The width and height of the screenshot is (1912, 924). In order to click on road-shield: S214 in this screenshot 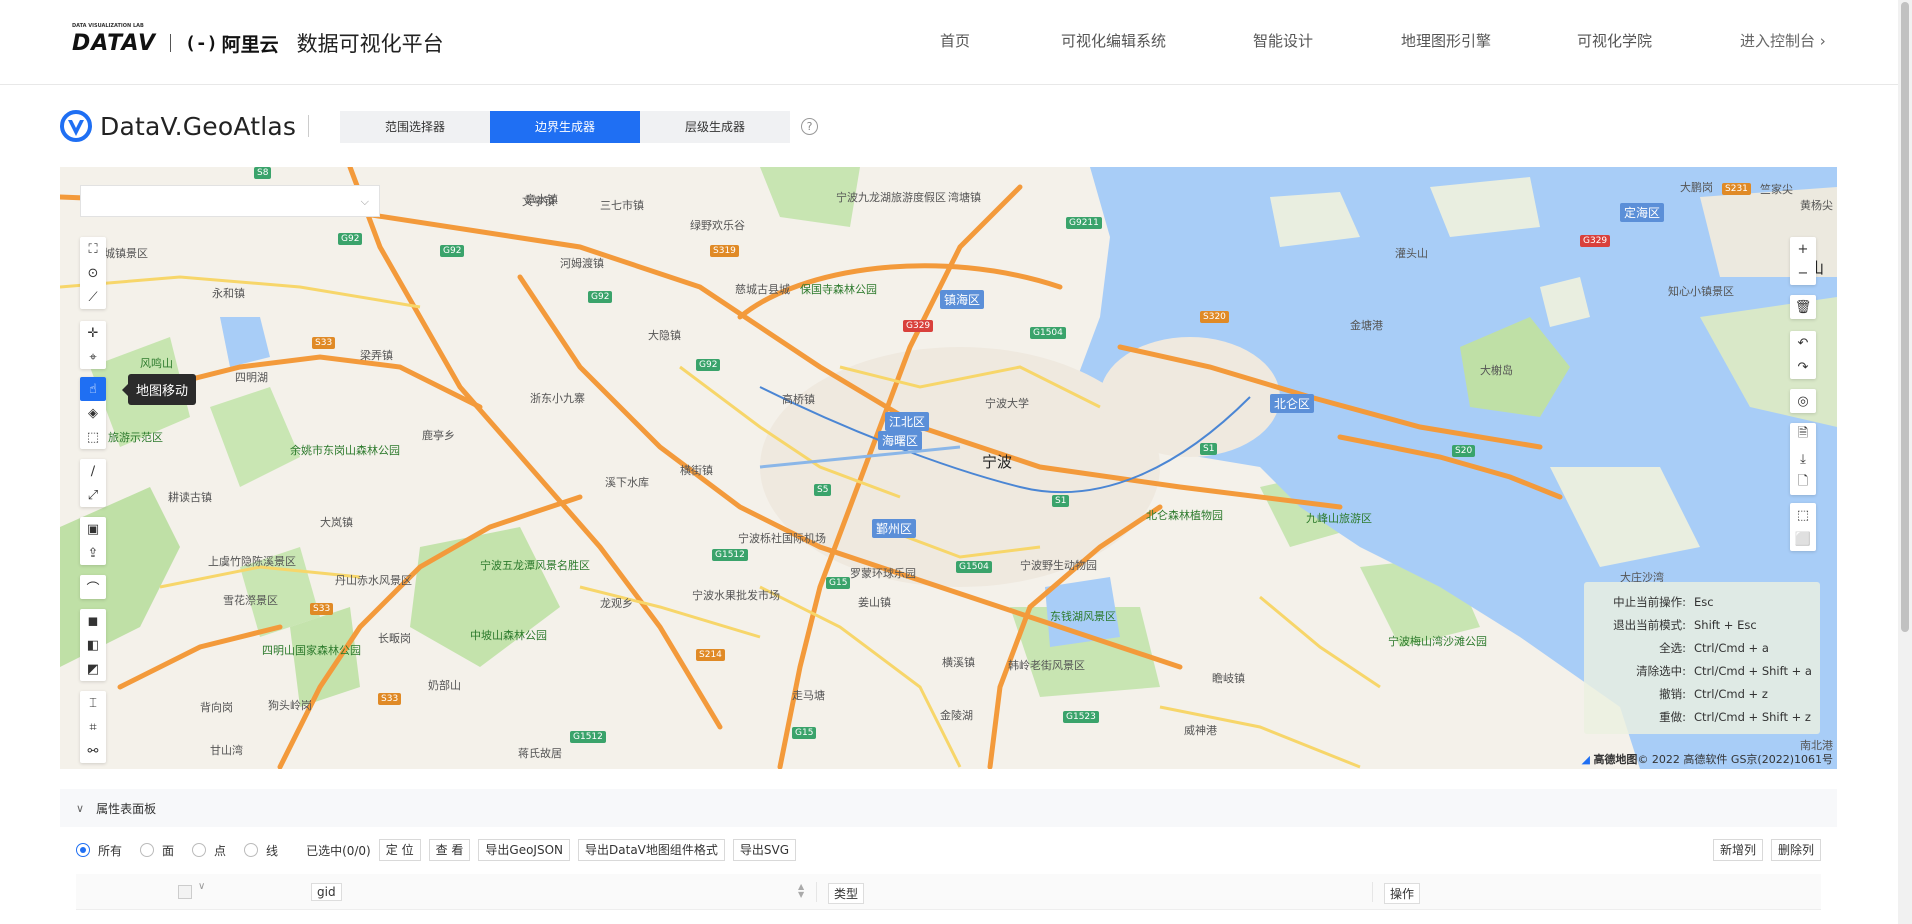, I will do `click(710, 655)`.